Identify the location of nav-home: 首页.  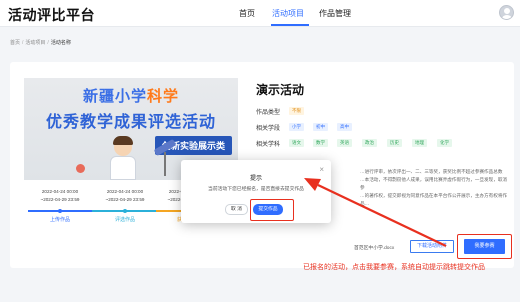
(247, 13).